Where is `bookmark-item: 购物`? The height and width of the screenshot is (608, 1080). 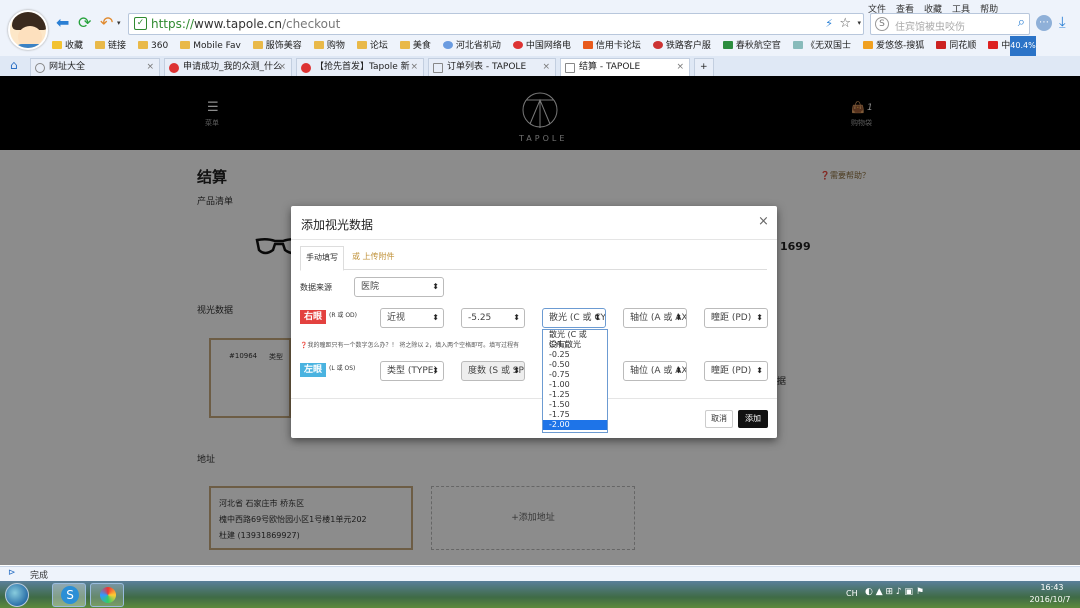
bookmark-item: 购物 is located at coordinates (329, 46).